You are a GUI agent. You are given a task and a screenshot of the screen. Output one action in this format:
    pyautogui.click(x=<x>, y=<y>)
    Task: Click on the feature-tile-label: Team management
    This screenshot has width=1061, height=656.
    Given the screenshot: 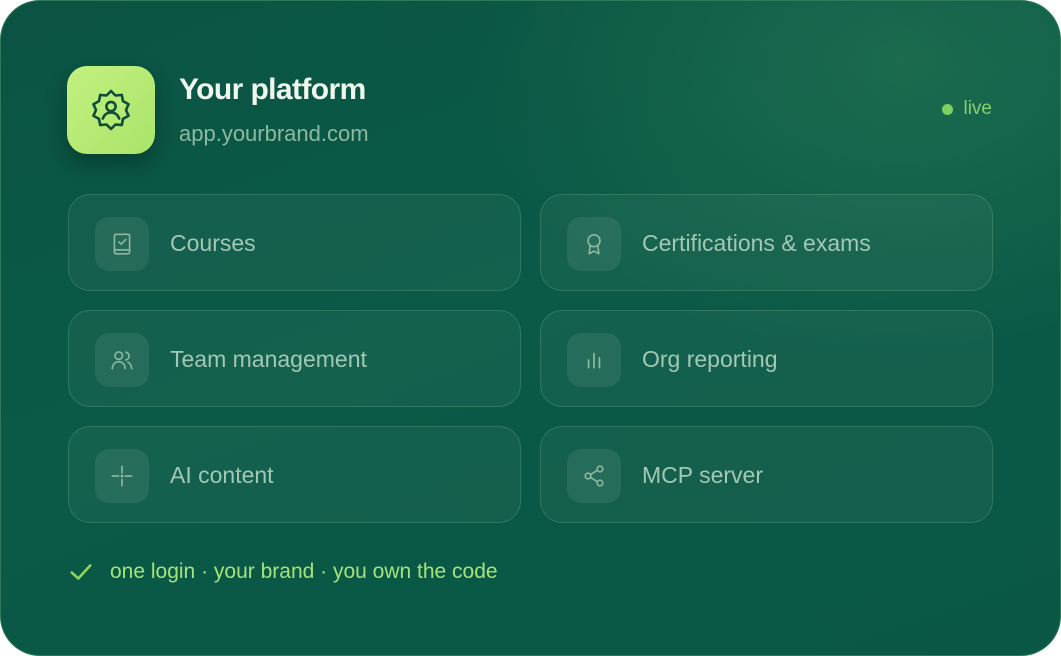 What is the action you would take?
    pyautogui.click(x=268, y=359)
    